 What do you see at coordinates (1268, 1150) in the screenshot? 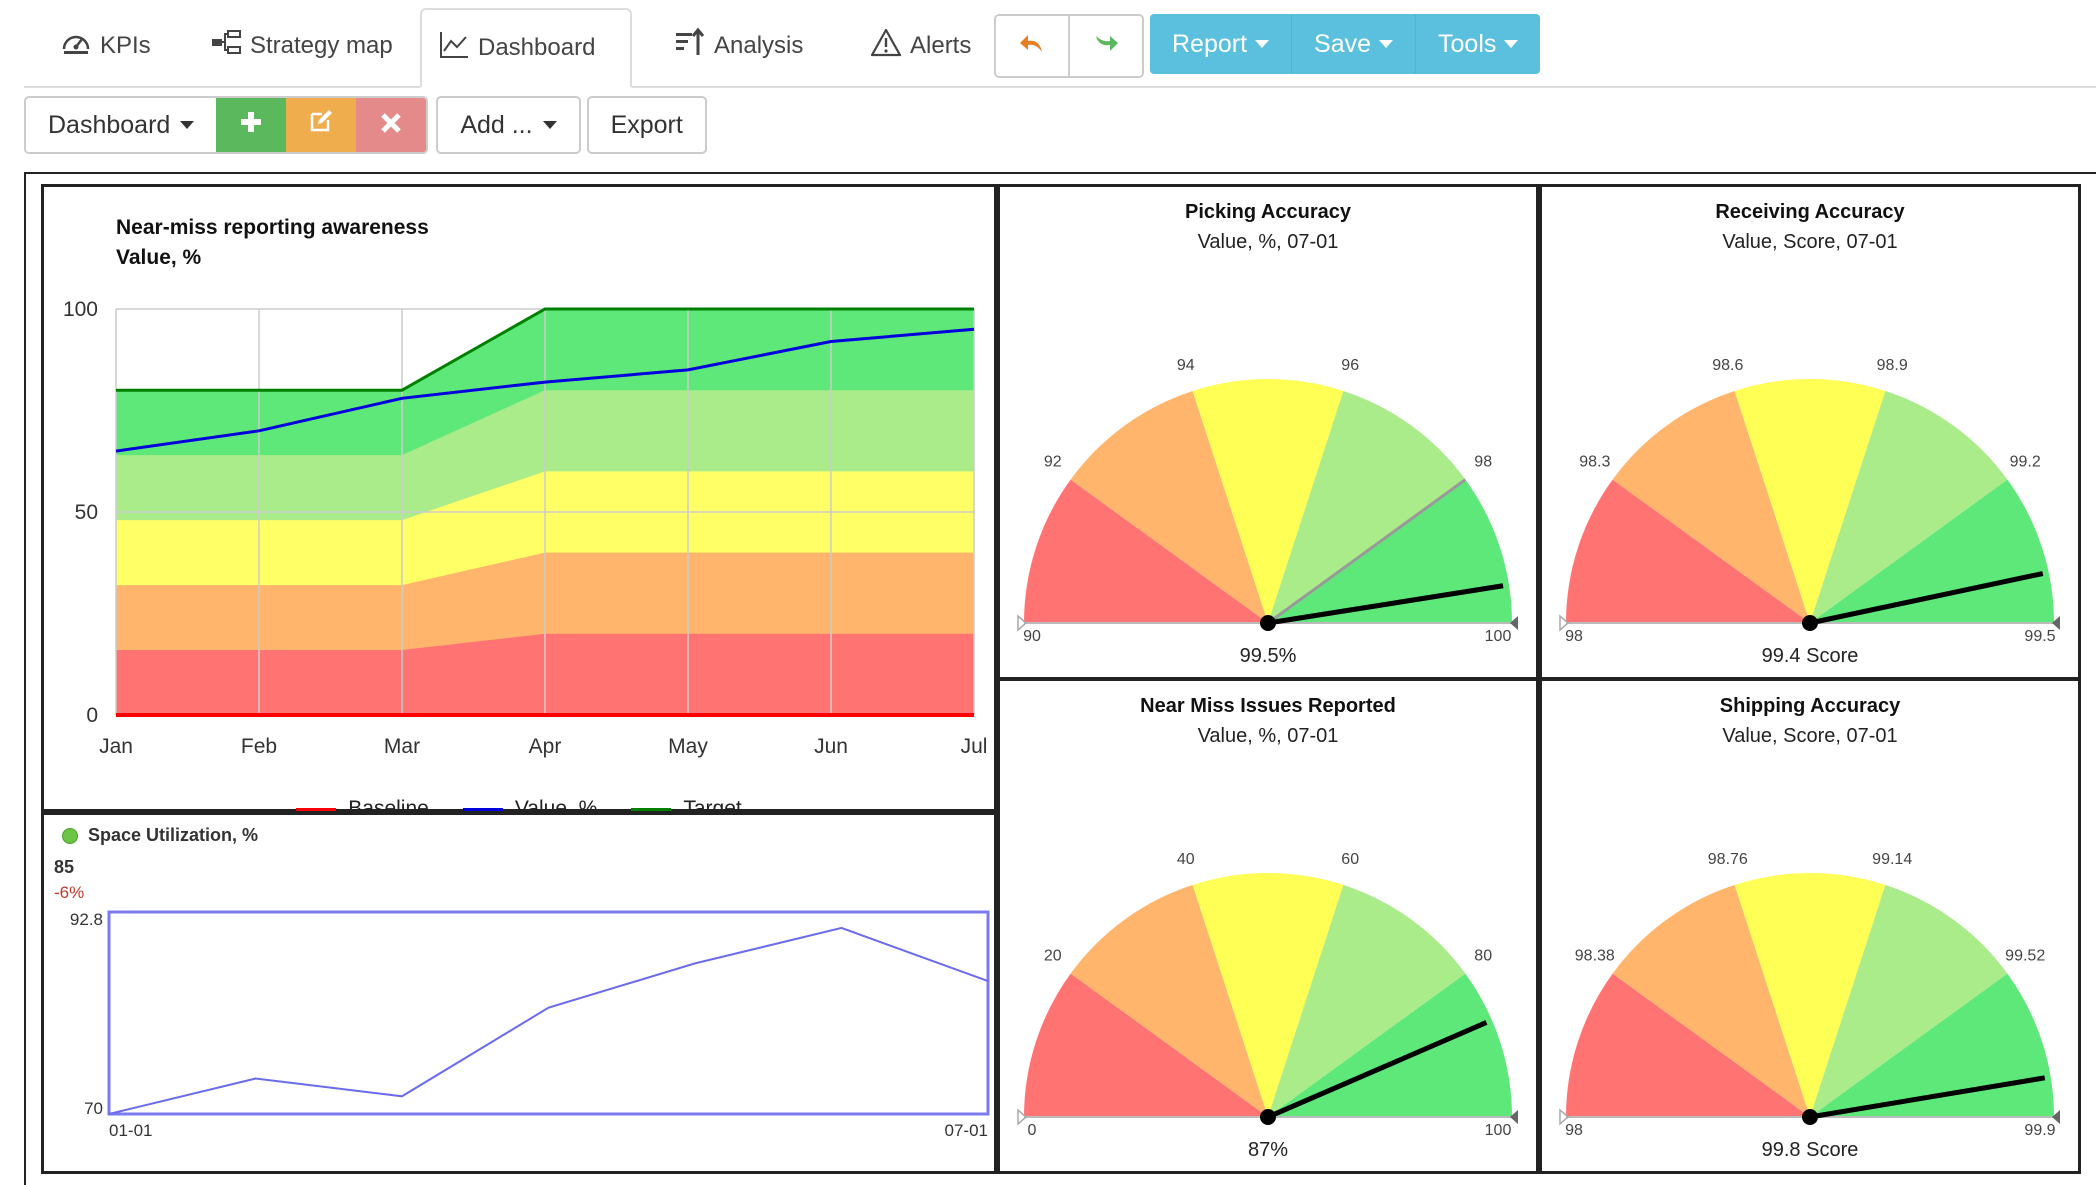
I see `gauge-value: 87%` at bounding box center [1268, 1150].